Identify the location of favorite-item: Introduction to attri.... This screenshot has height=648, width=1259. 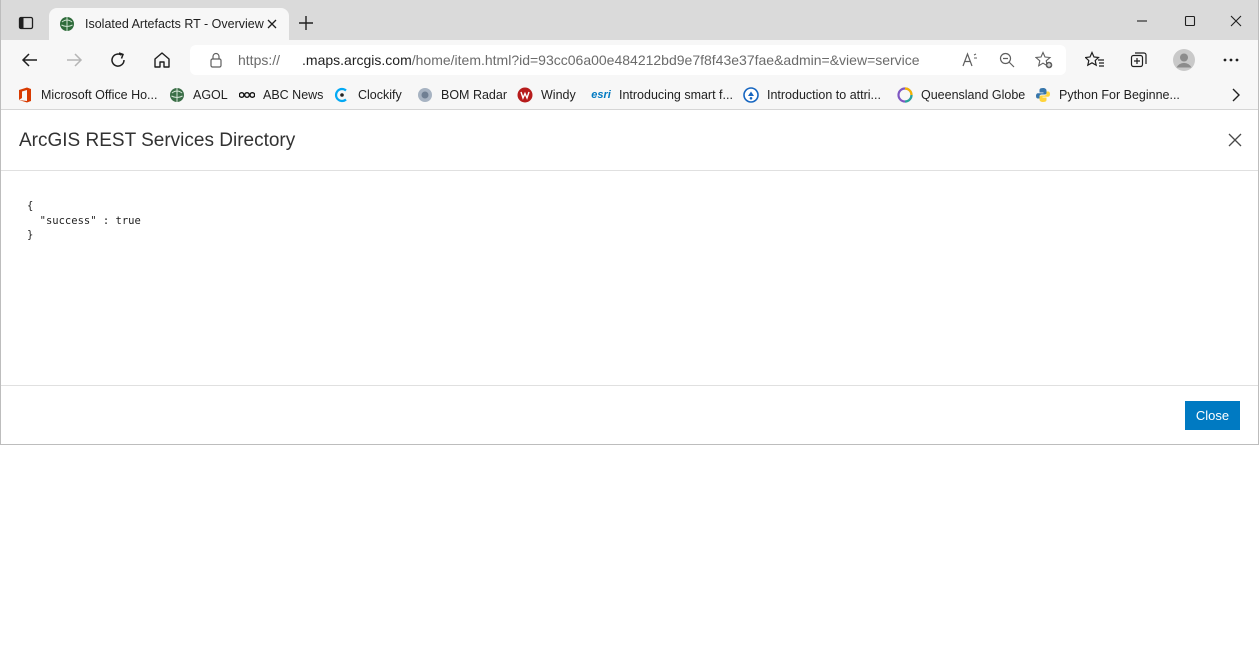
(812, 95).